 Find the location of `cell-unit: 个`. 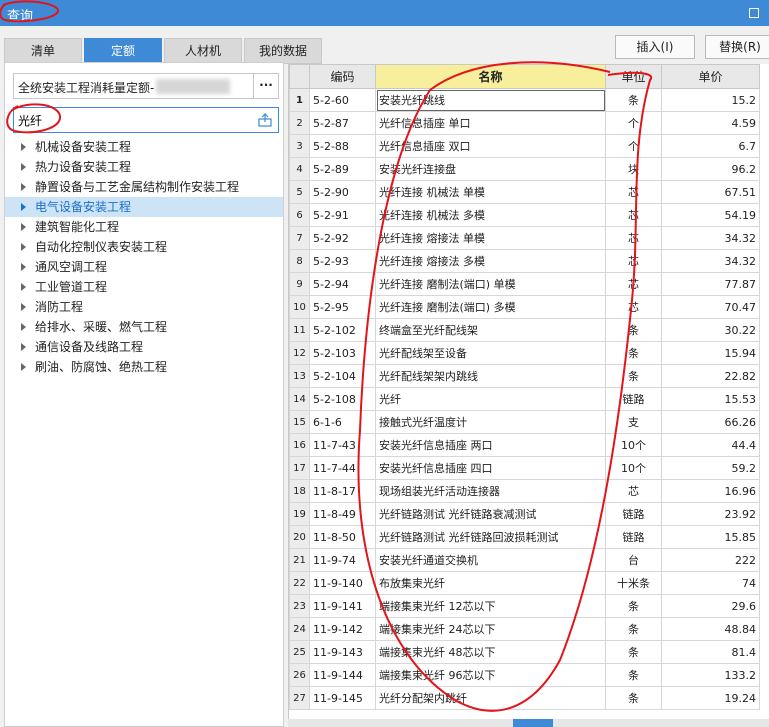

cell-unit: 个 is located at coordinates (633, 123).